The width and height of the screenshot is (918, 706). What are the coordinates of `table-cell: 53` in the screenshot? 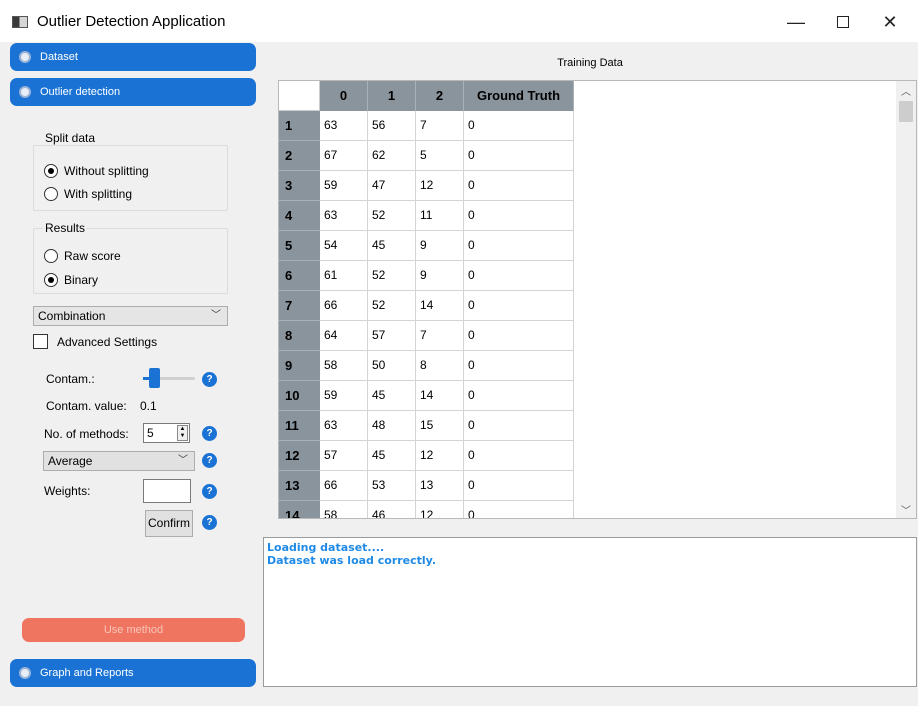 It's located at (392, 486).